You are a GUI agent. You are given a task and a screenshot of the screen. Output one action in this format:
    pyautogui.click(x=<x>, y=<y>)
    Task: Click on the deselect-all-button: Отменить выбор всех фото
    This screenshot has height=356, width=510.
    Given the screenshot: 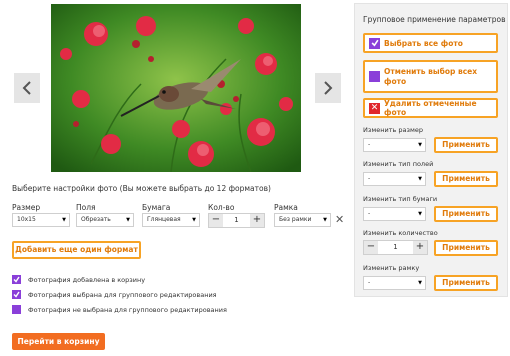 What is the action you would take?
    pyautogui.click(x=430, y=76)
    